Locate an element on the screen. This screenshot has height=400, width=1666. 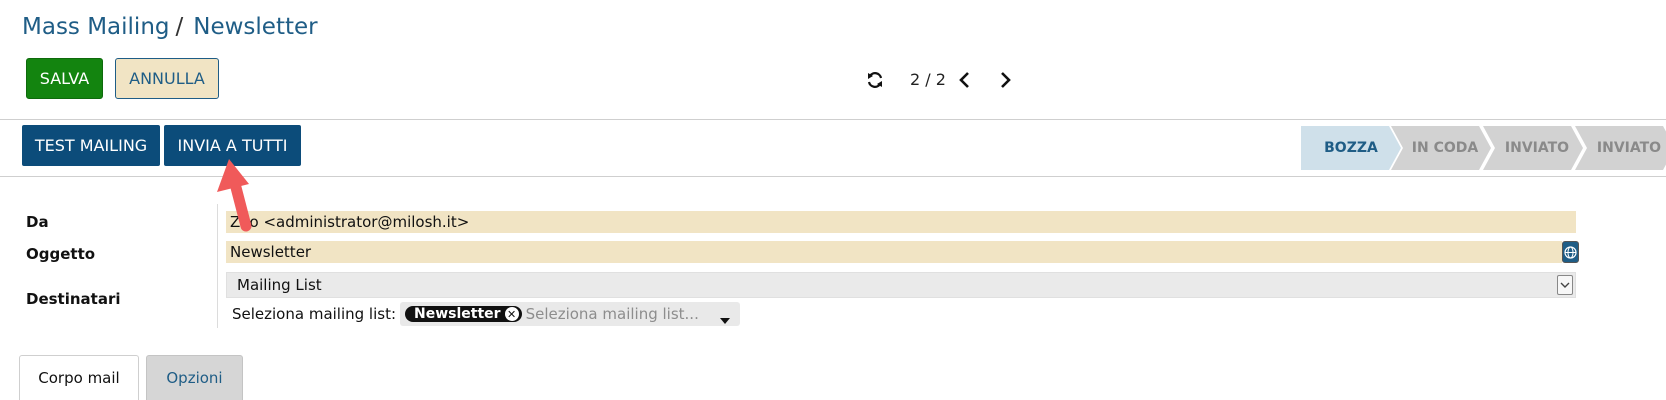
chevron-left-icon is located at coordinates (968, 80).